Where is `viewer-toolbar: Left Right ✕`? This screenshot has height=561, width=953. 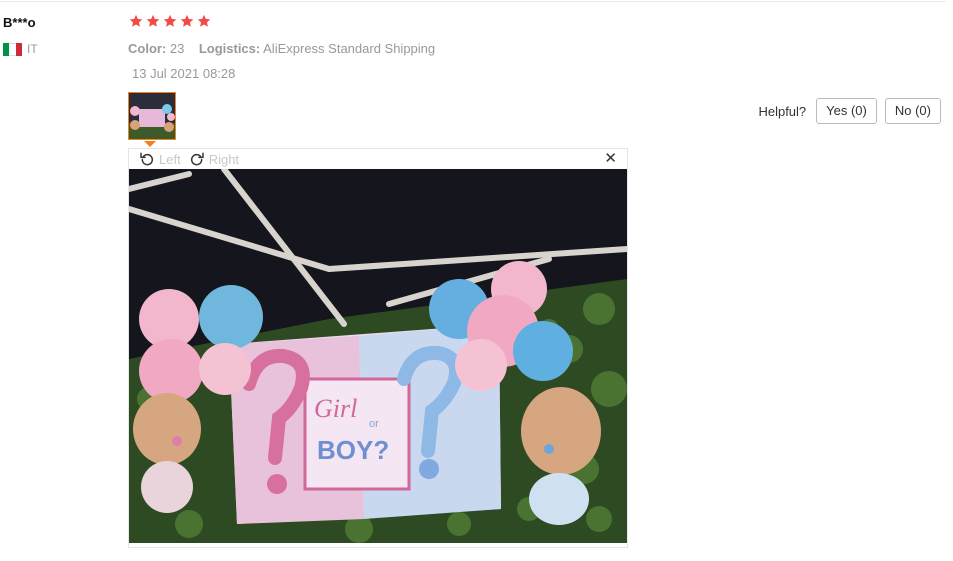
viewer-toolbar: Left Right ✕ is located at coordinates (378, 159).